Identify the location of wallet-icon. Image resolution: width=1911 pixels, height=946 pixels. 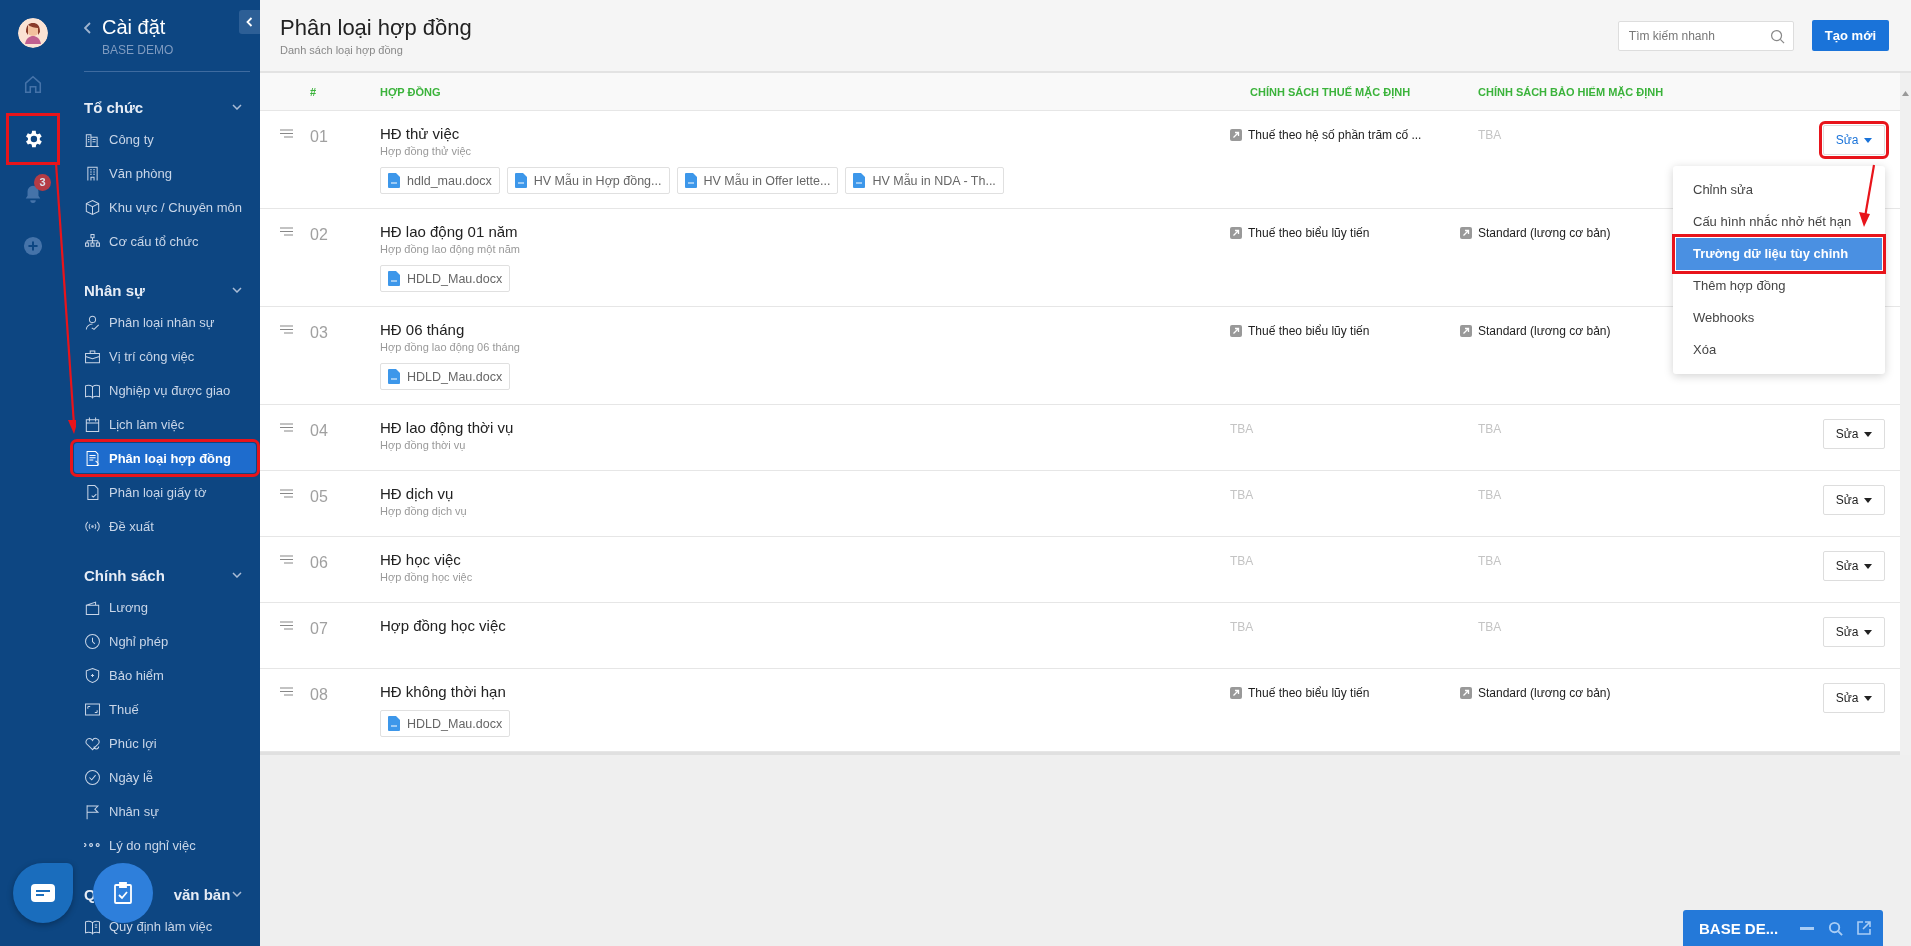
(92, 607).